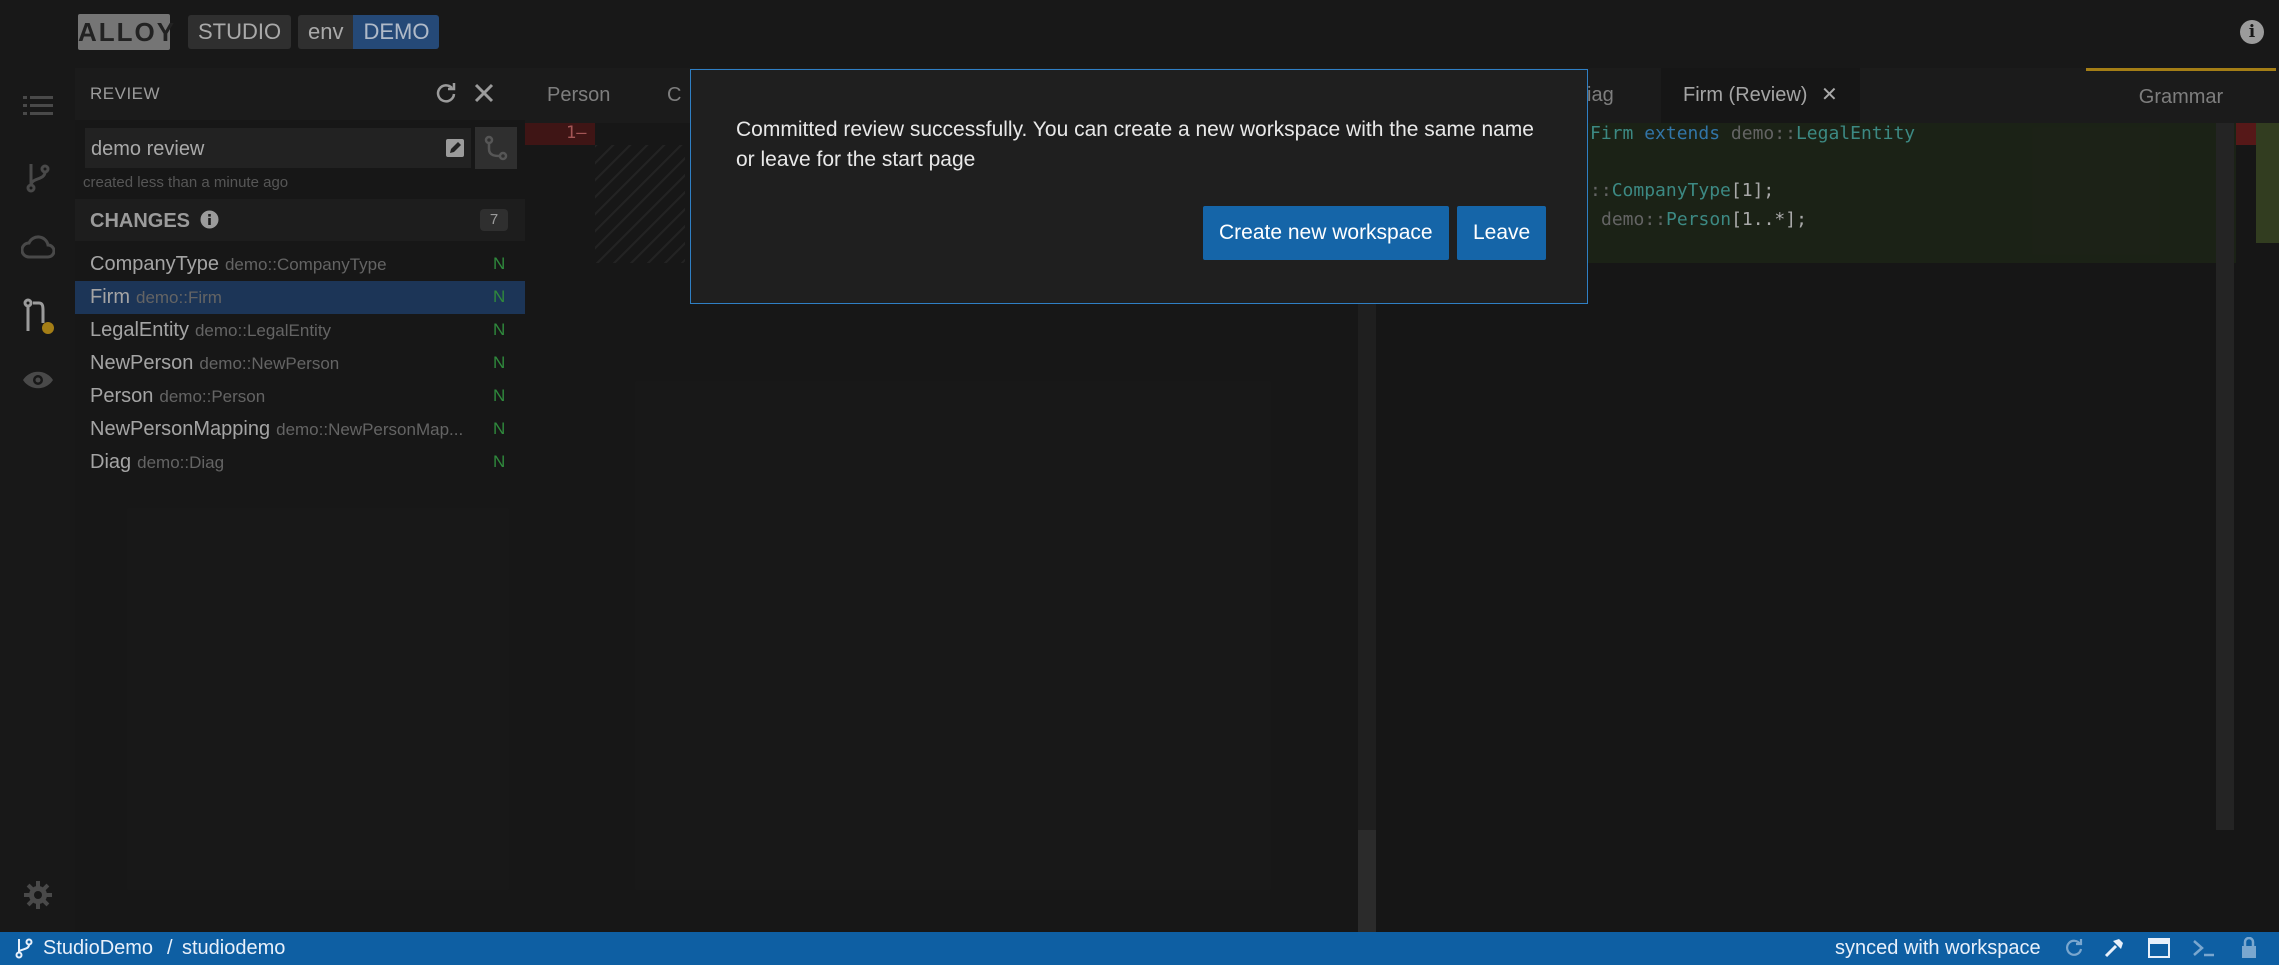  I want to click on branch-icon, so click(24, 948).